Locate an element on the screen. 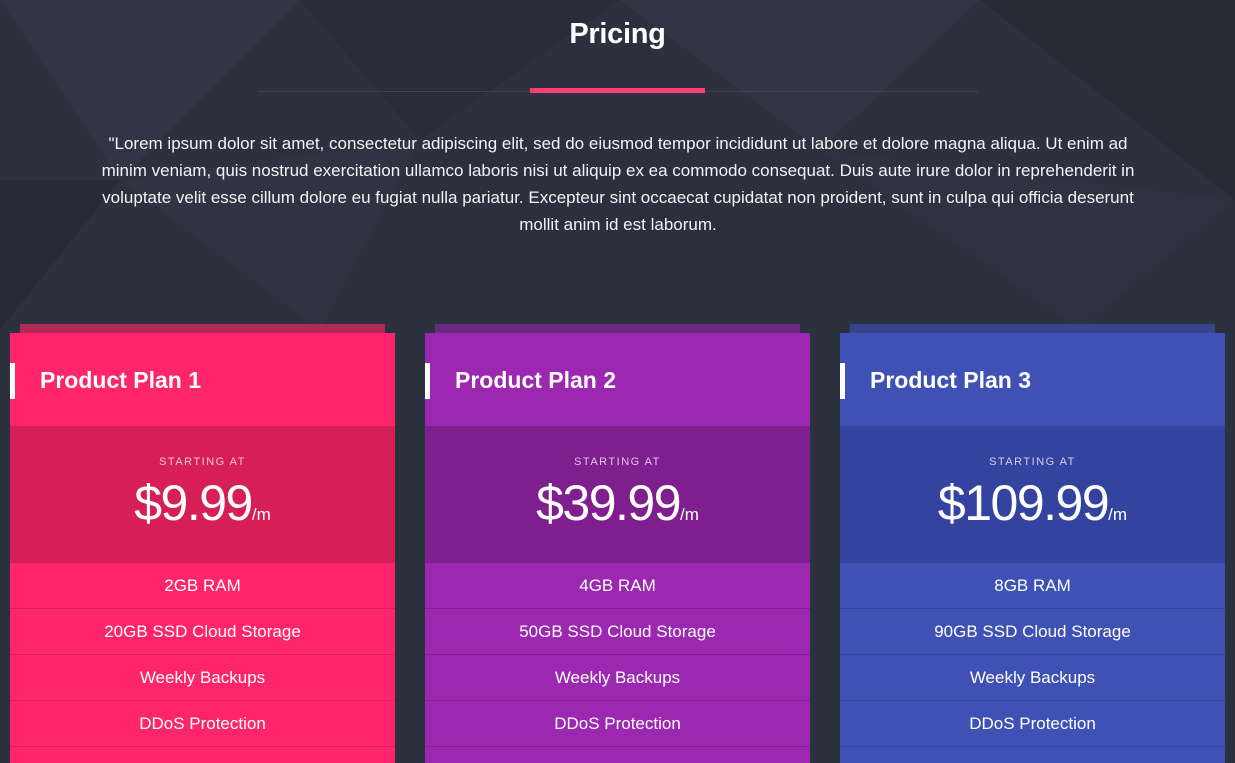 Image resolution: width=1235 pixels, height=763 pixels. card-header: Product Plan 2 is located at coordinates (617, 379).